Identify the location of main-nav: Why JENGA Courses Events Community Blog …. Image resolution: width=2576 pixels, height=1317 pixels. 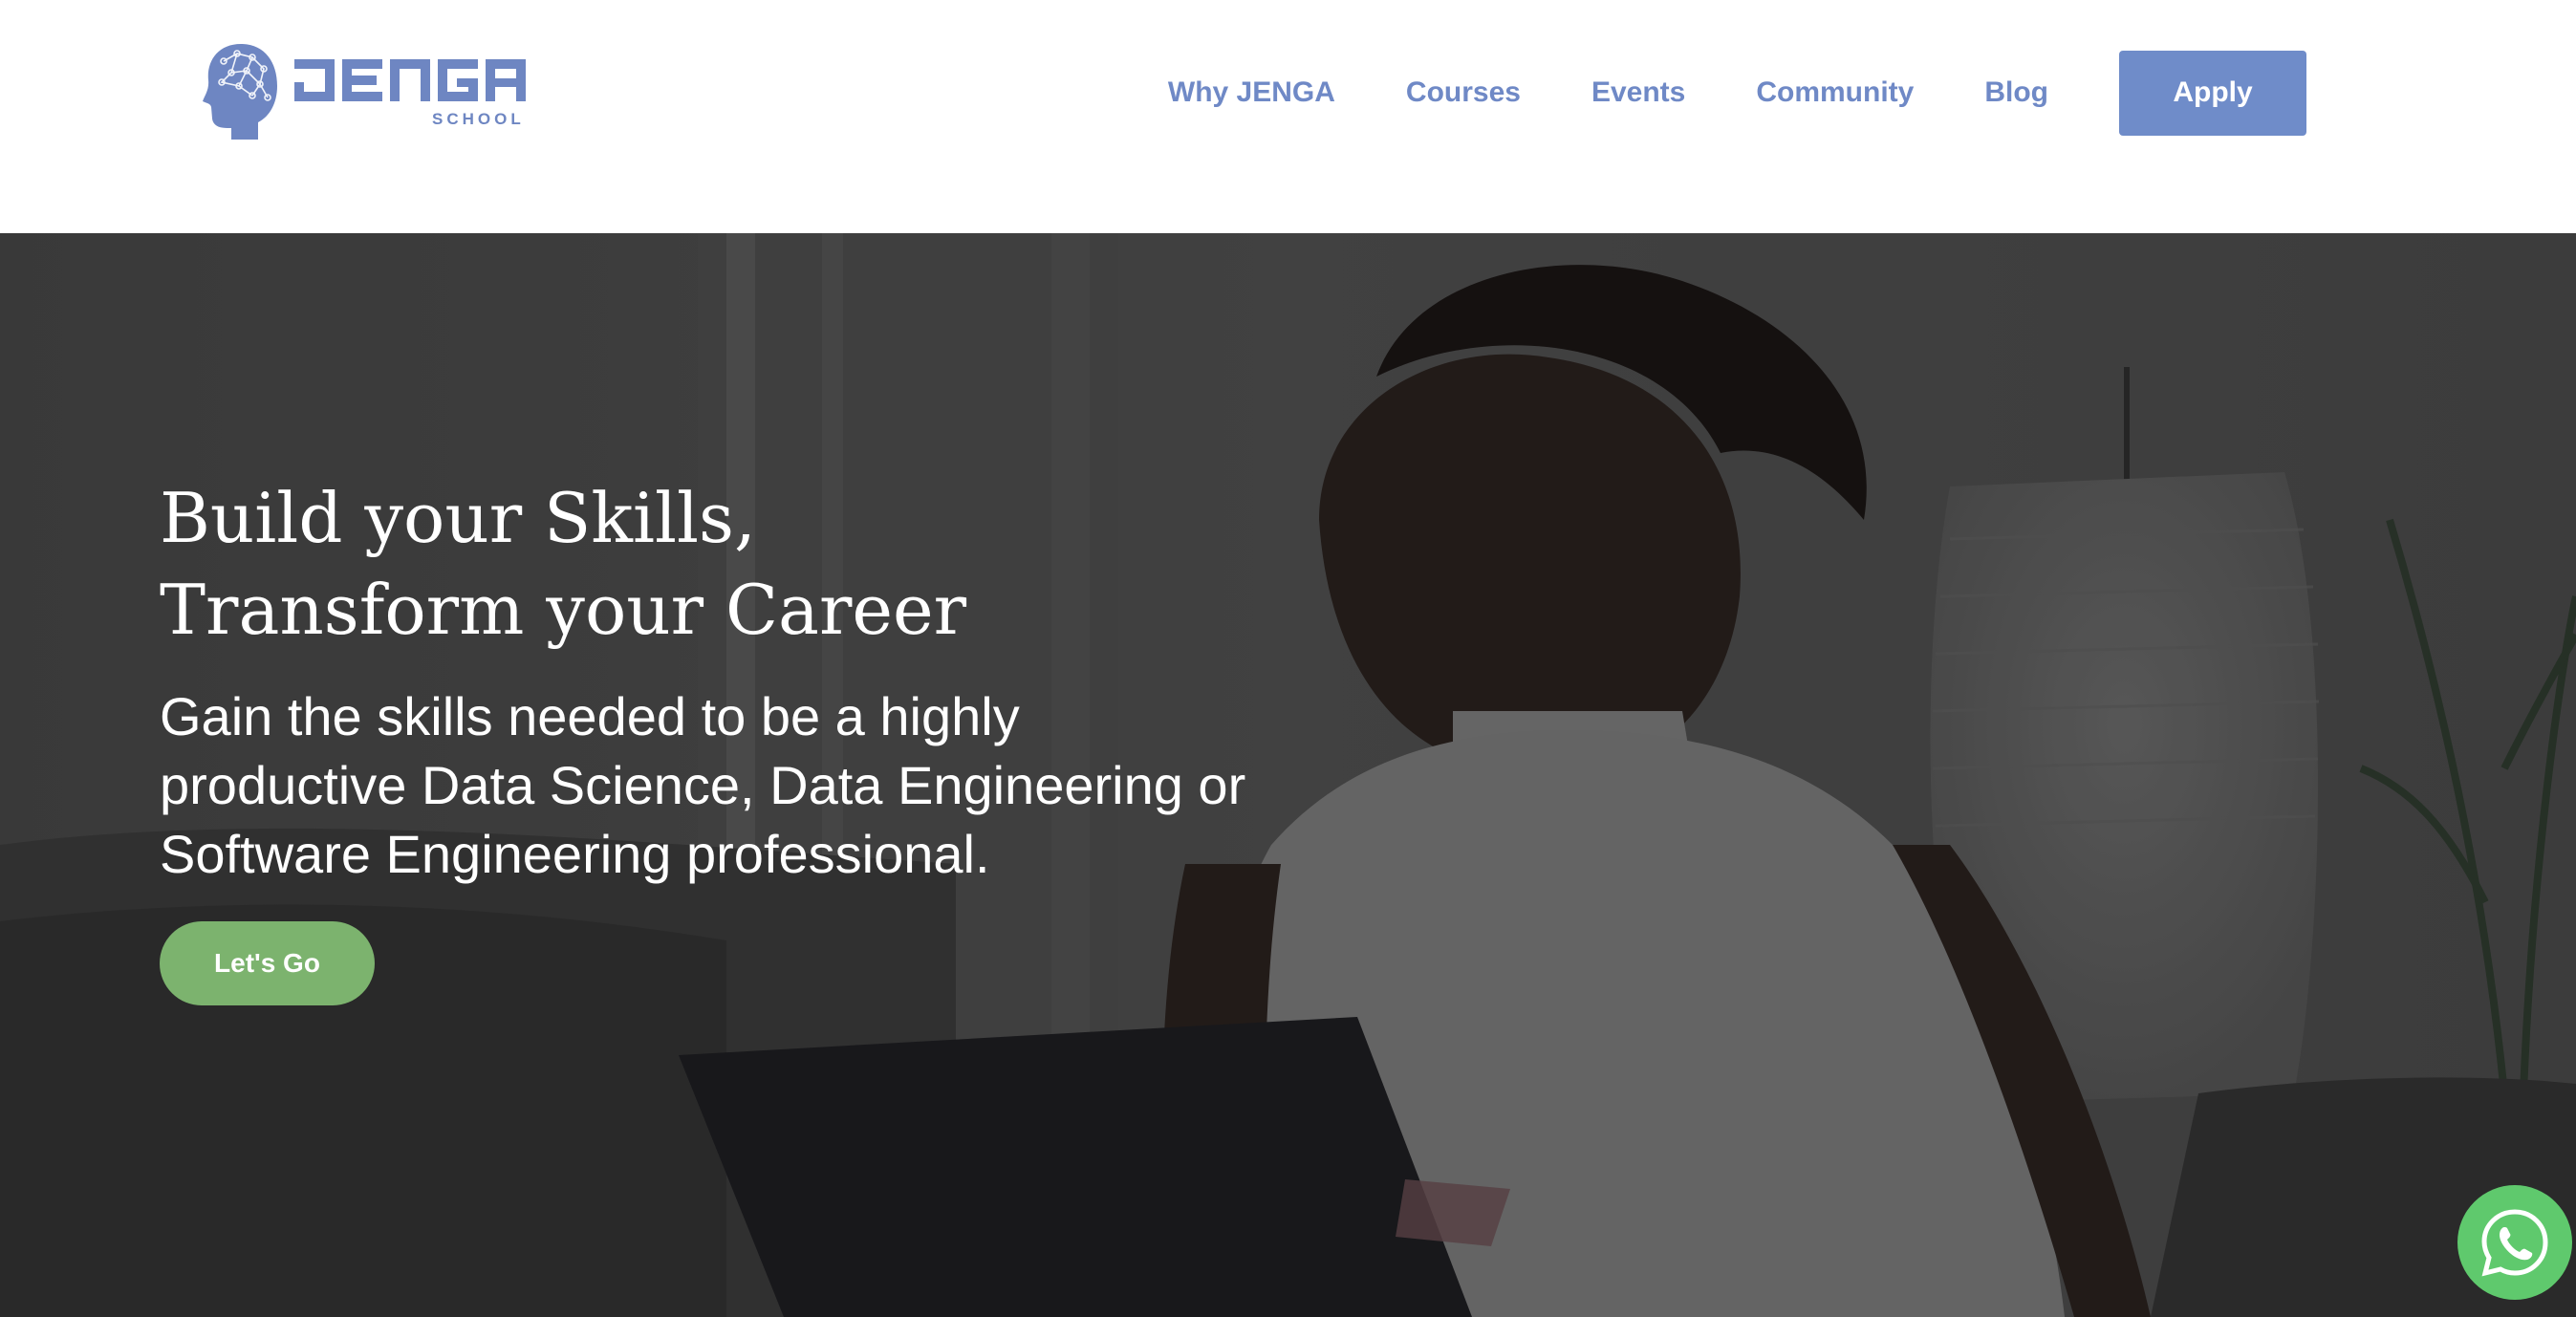
(1737, 93).